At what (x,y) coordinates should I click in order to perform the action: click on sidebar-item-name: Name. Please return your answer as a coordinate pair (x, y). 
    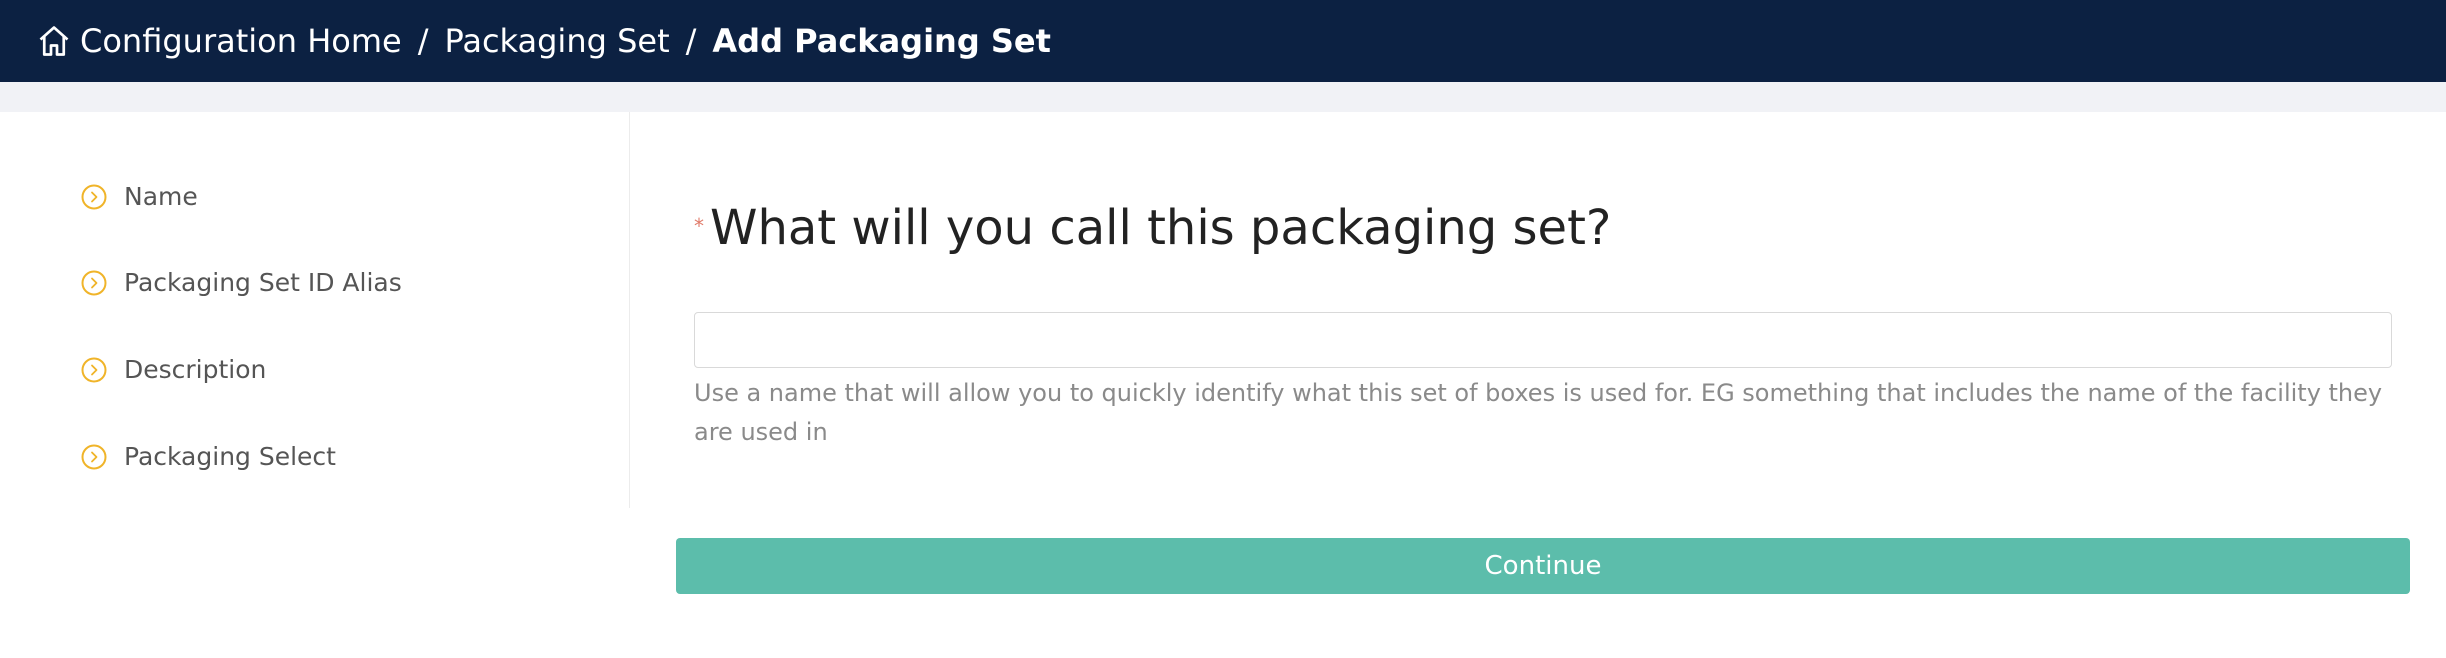
    Looking at the image, I should click on (139, 196).